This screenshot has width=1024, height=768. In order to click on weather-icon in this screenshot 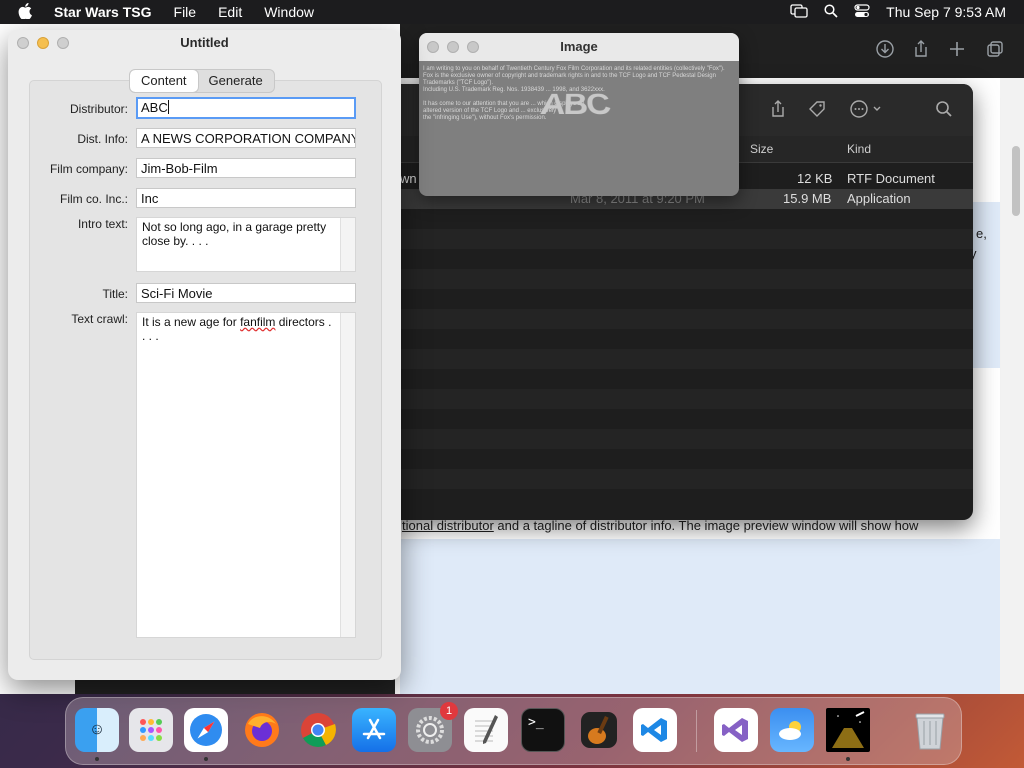, I will do `click(792, 730)`.